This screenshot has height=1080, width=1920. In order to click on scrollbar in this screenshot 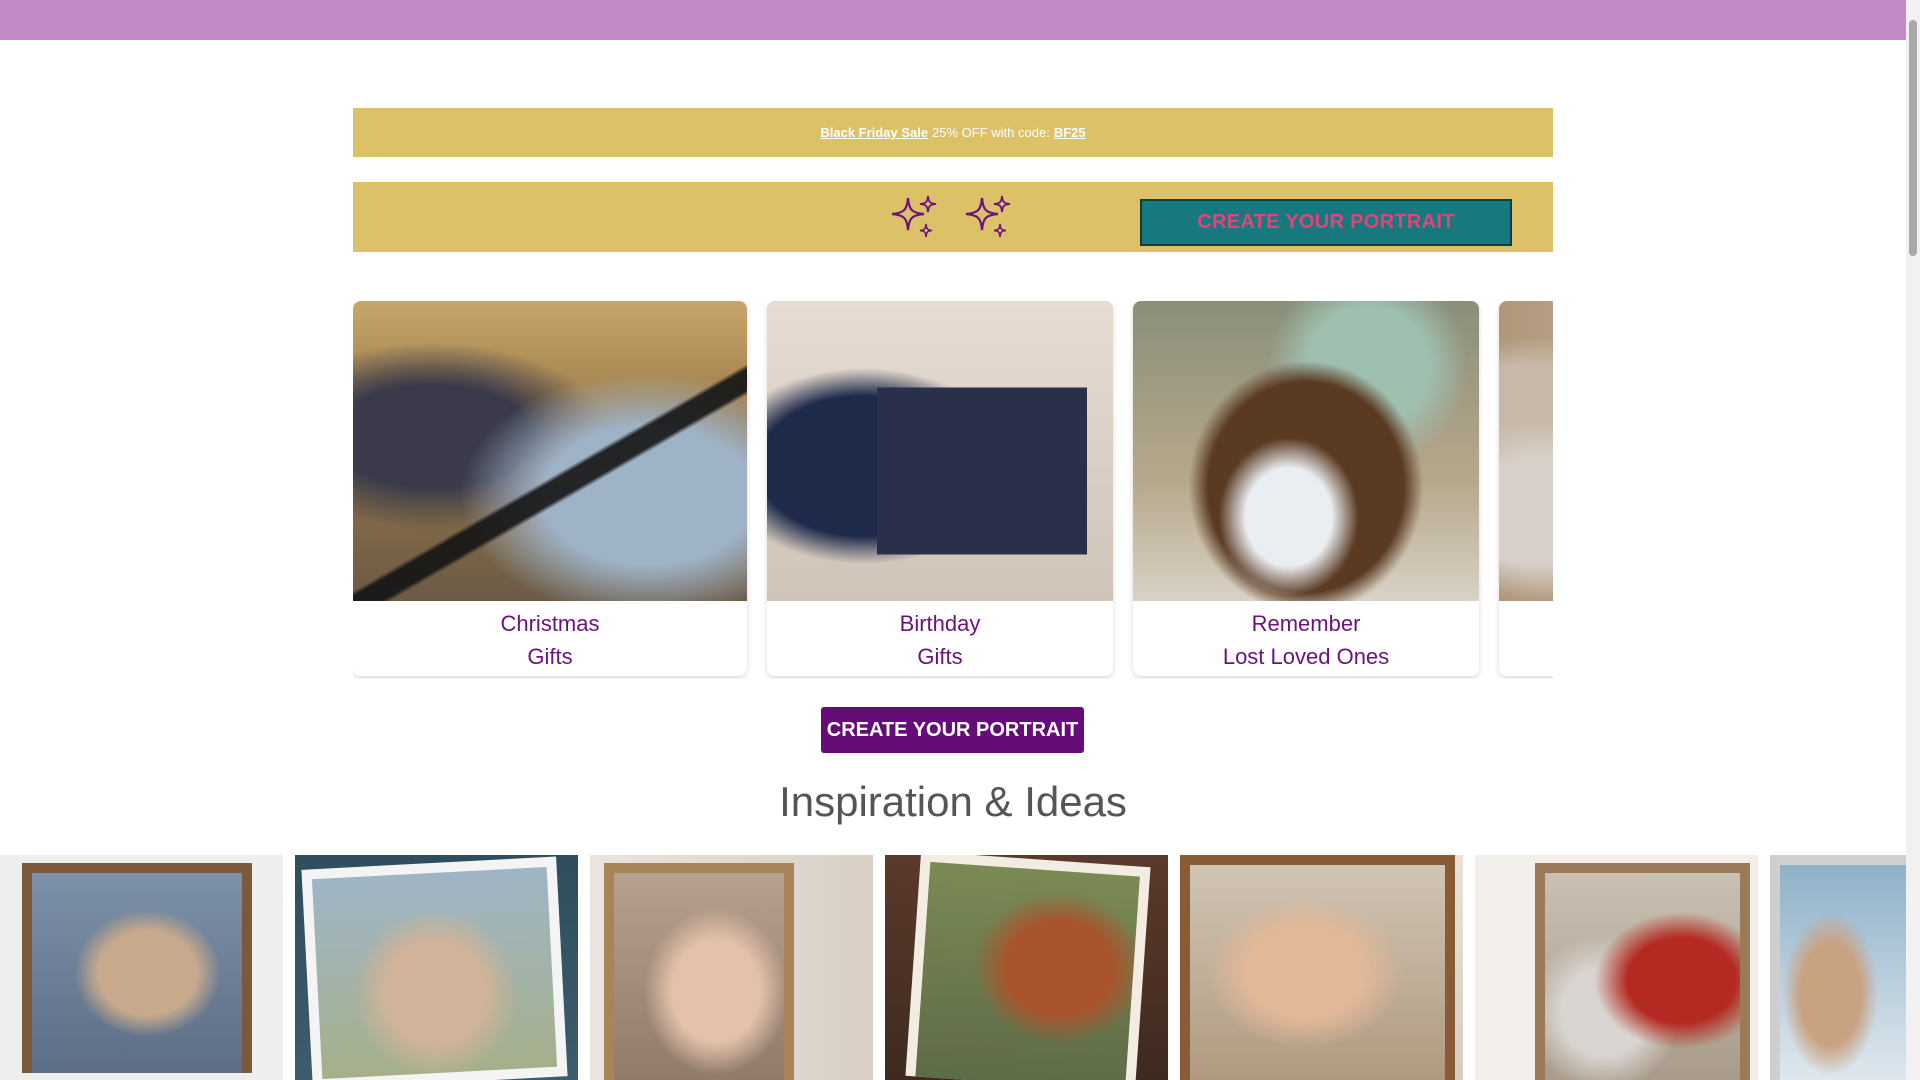, I will do `click(1913, 540)`.